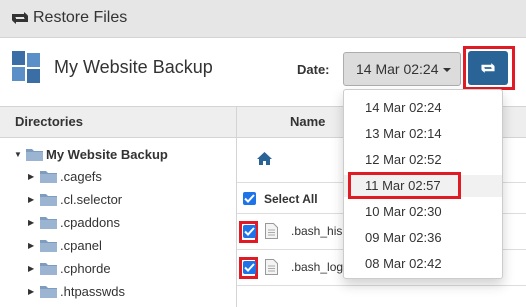 This screenshot has height=307, width=526. Describe the element at coordinates (249, 198) in the screenshot. I see `select-all-checkbox` at that location.